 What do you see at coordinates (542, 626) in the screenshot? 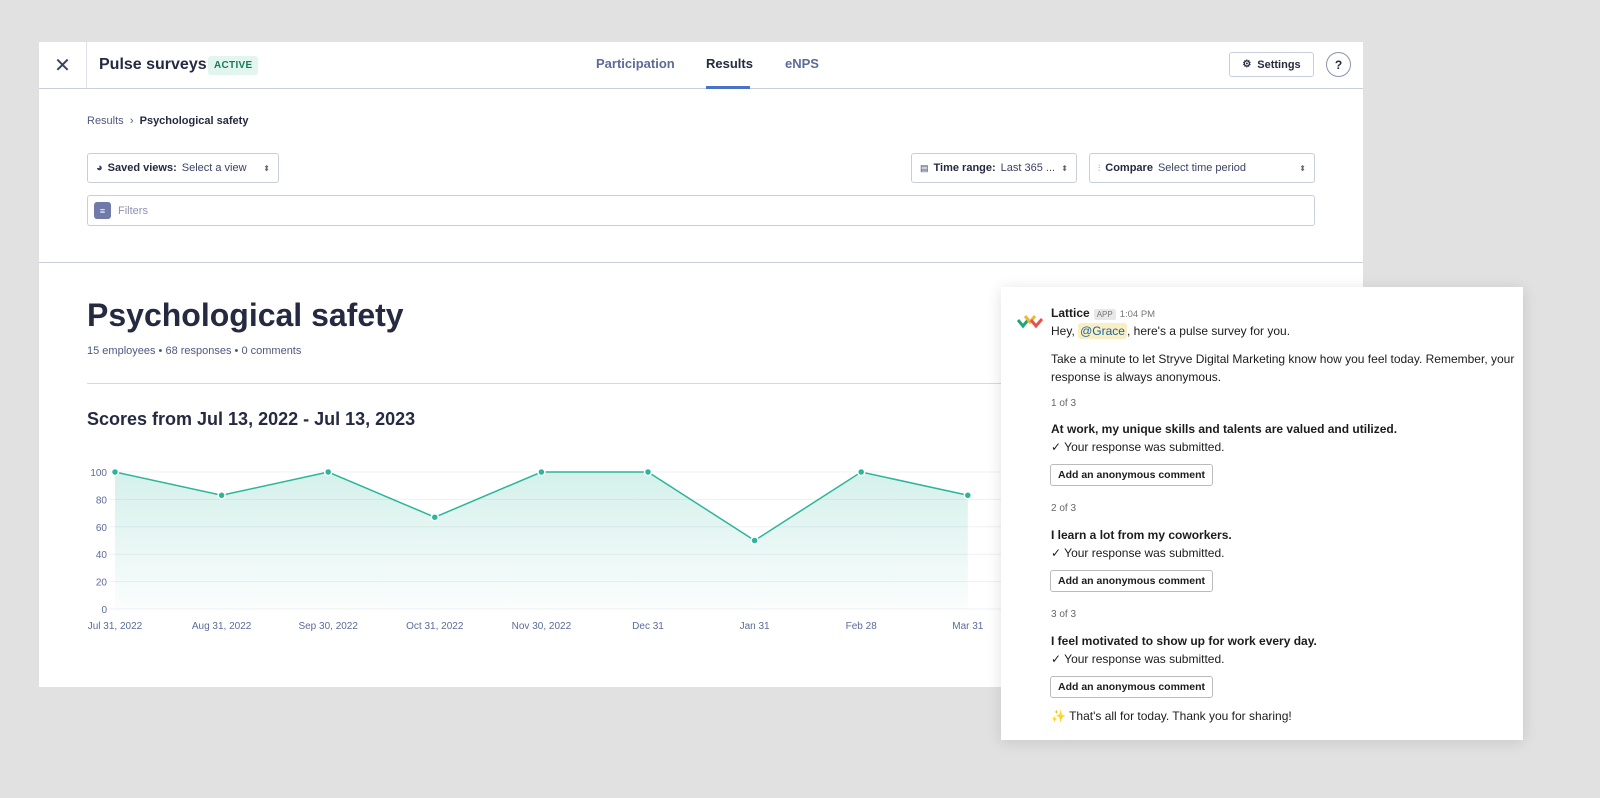
I see `x-tick-label: Nov 30, 2022` at bounding box center [542, 626].